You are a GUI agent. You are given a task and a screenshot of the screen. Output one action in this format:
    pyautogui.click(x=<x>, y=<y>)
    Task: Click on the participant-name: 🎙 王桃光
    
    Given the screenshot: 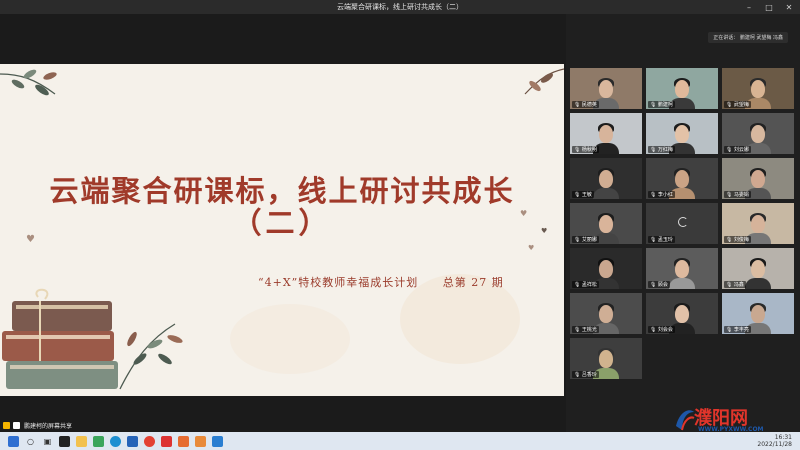 What is the action you would take?
    pyautogui.click(x=585, y=329)
    